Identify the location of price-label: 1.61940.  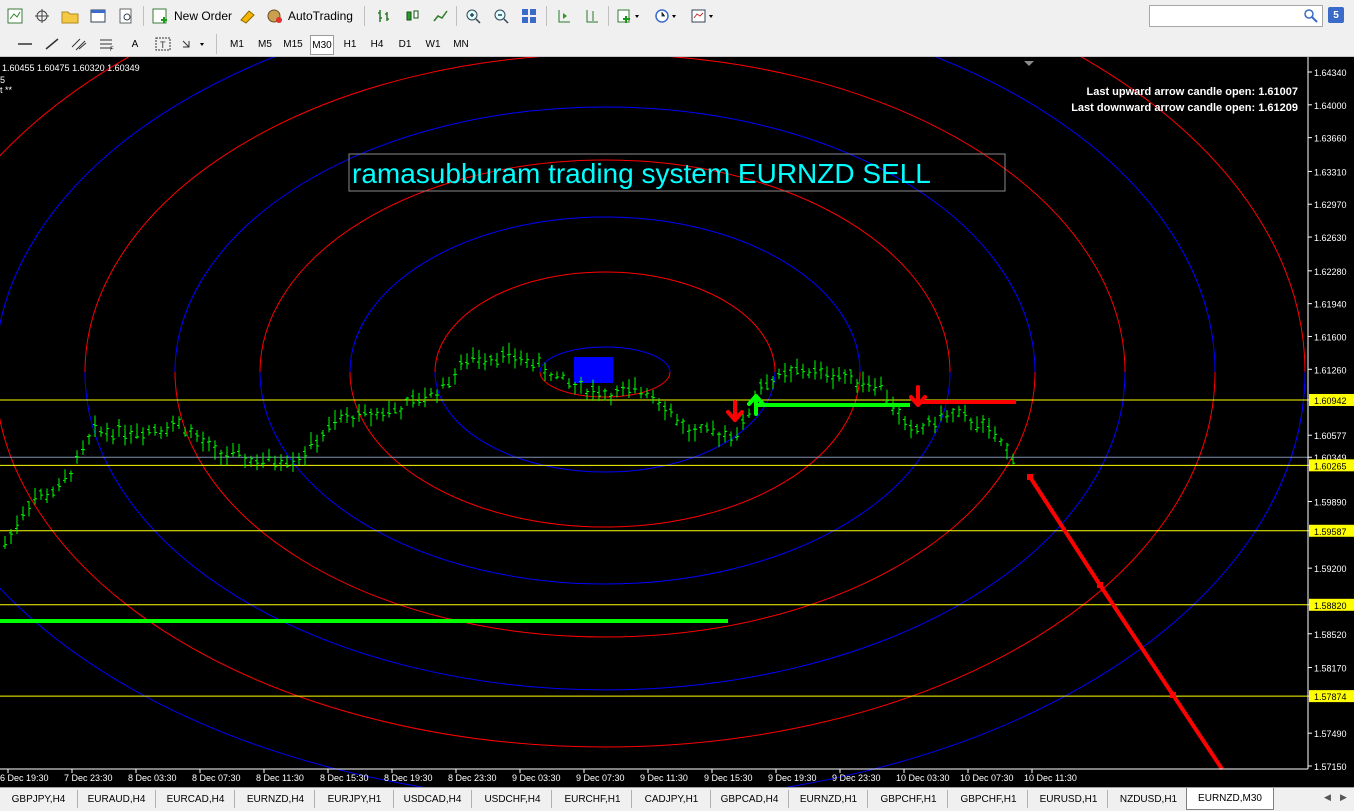
(1330, 305).